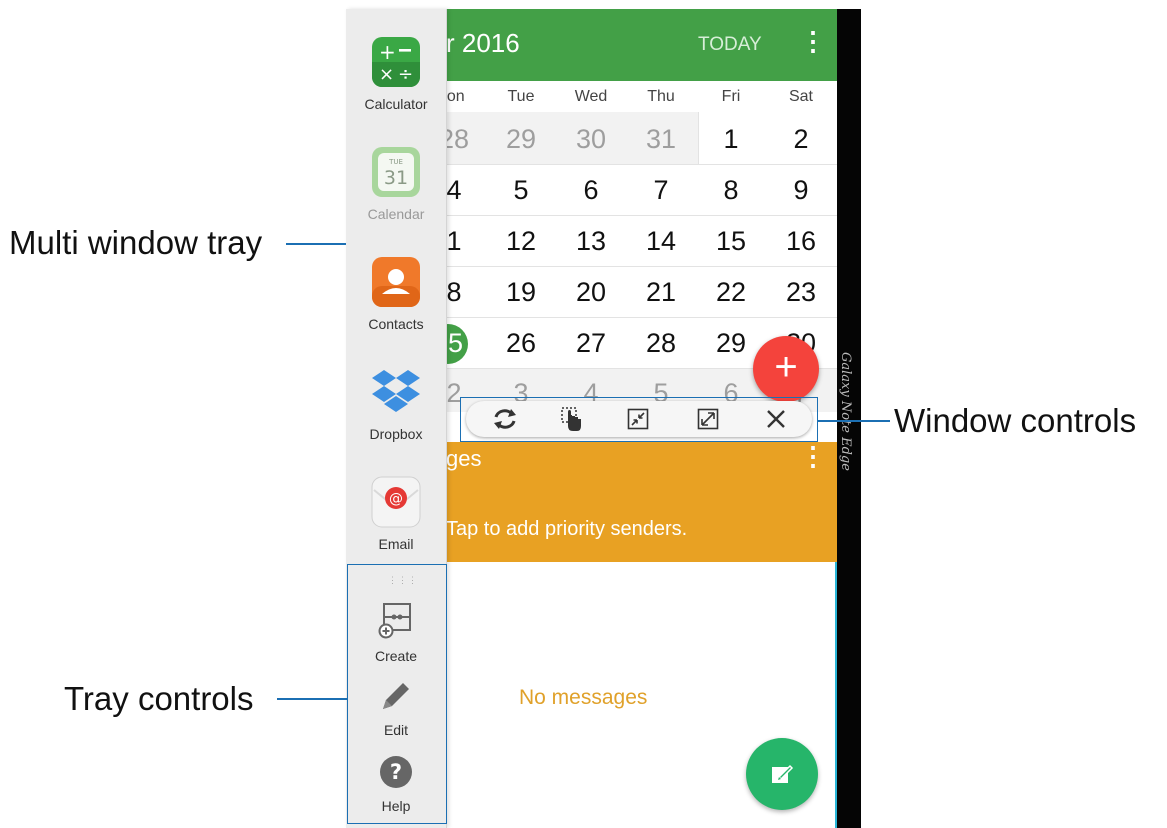 Image resolution: width=1167 pixels, height=828 pixels. I want to click on edge-screen-label: Galaxy Note Edge, so click(845, 411).